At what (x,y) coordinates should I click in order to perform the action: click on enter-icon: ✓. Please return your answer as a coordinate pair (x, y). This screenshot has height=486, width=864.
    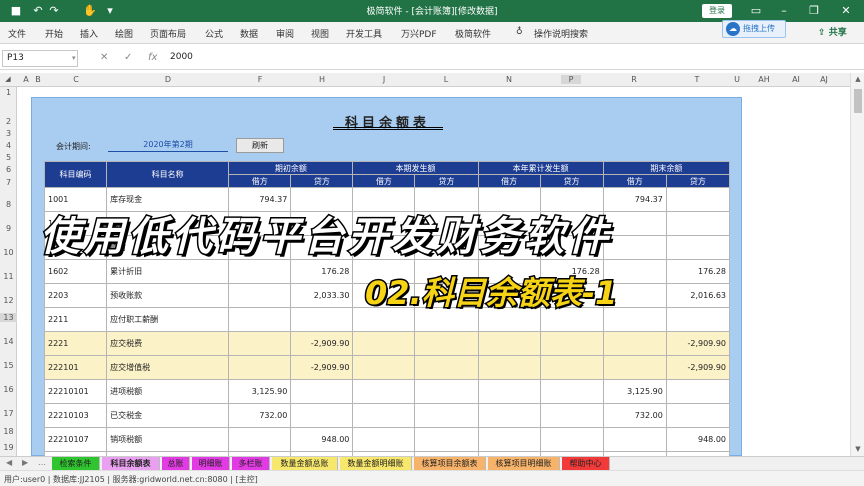
    Looking at the image, I should click on (128, 57).